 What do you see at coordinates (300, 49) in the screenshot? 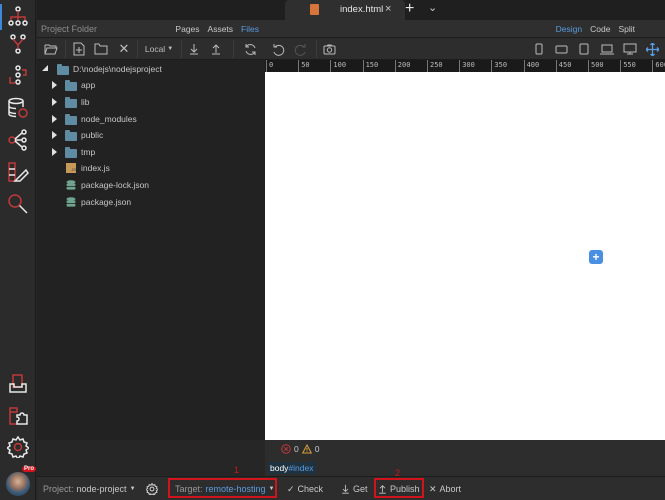
I see `redo-icon` at bounding box center [300, 49].